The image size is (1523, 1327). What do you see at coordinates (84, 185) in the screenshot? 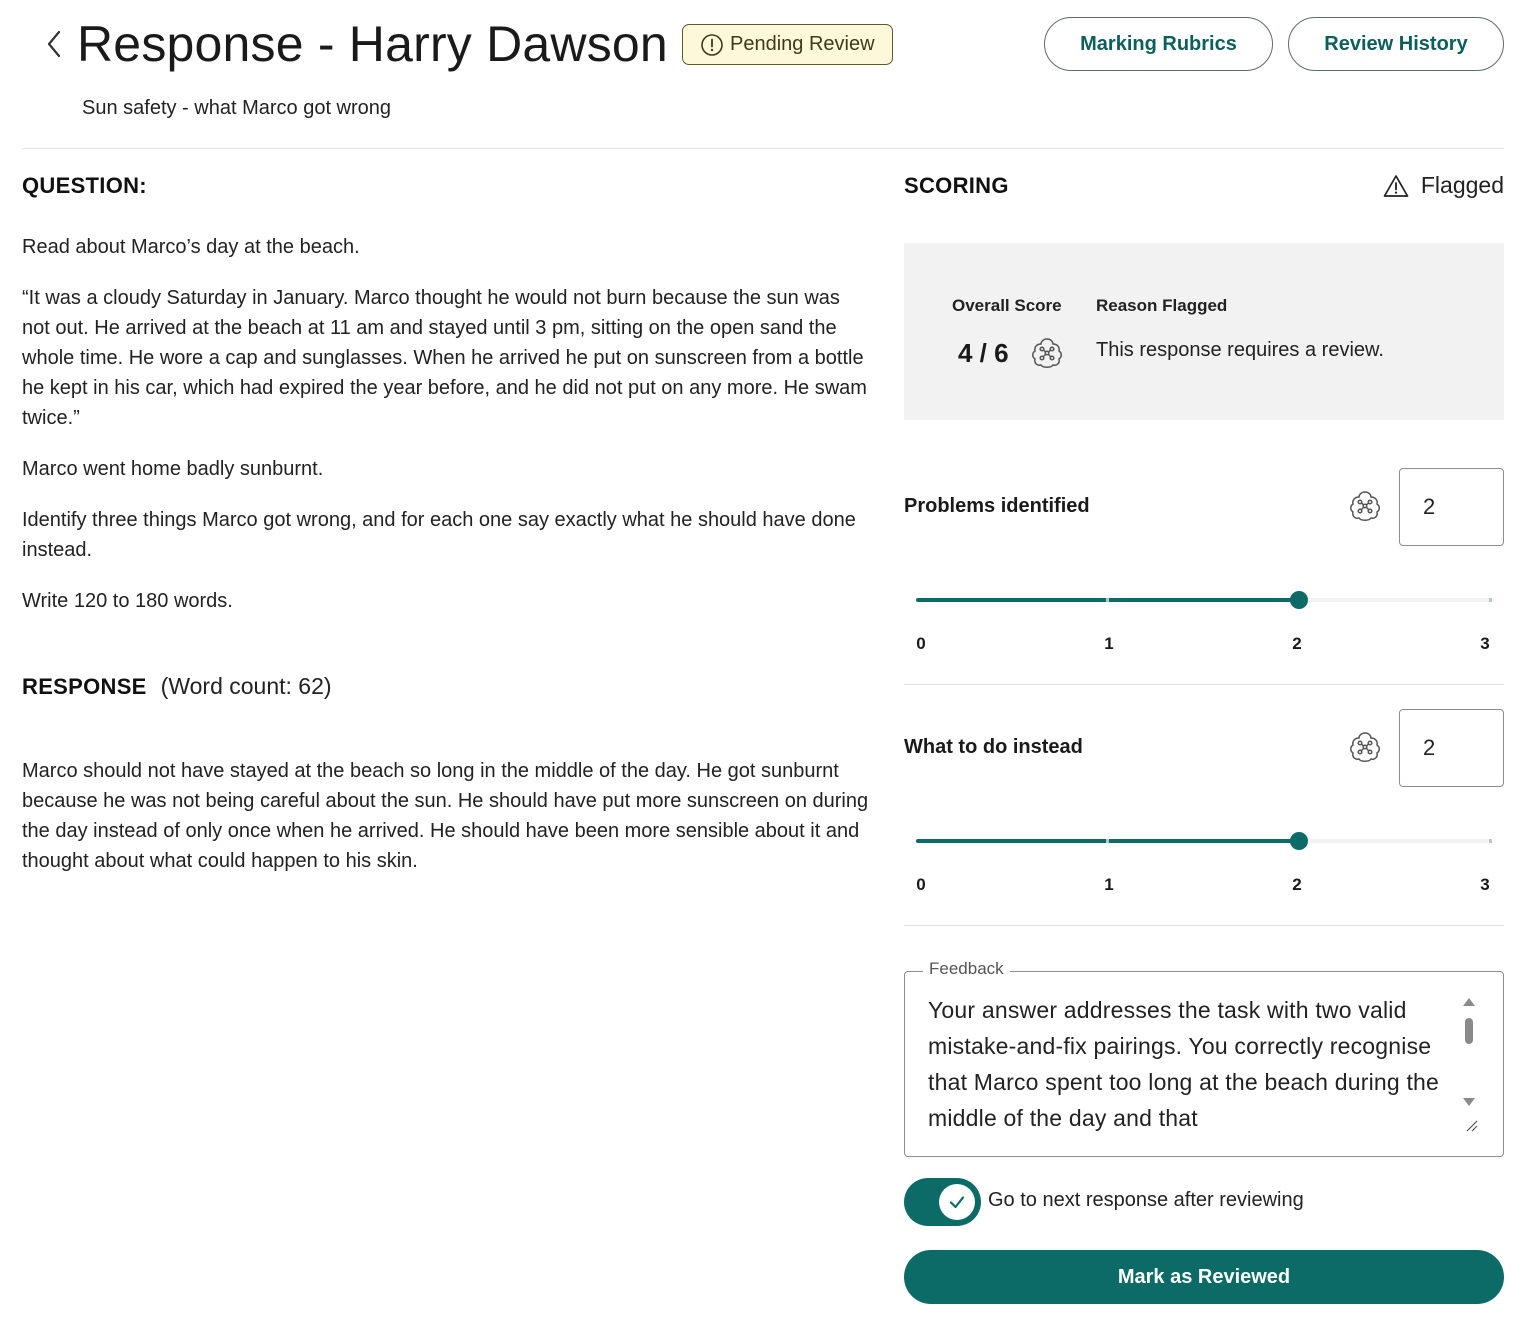
I see `question-heading: QUESTION:` at bounding box center [84, 185].